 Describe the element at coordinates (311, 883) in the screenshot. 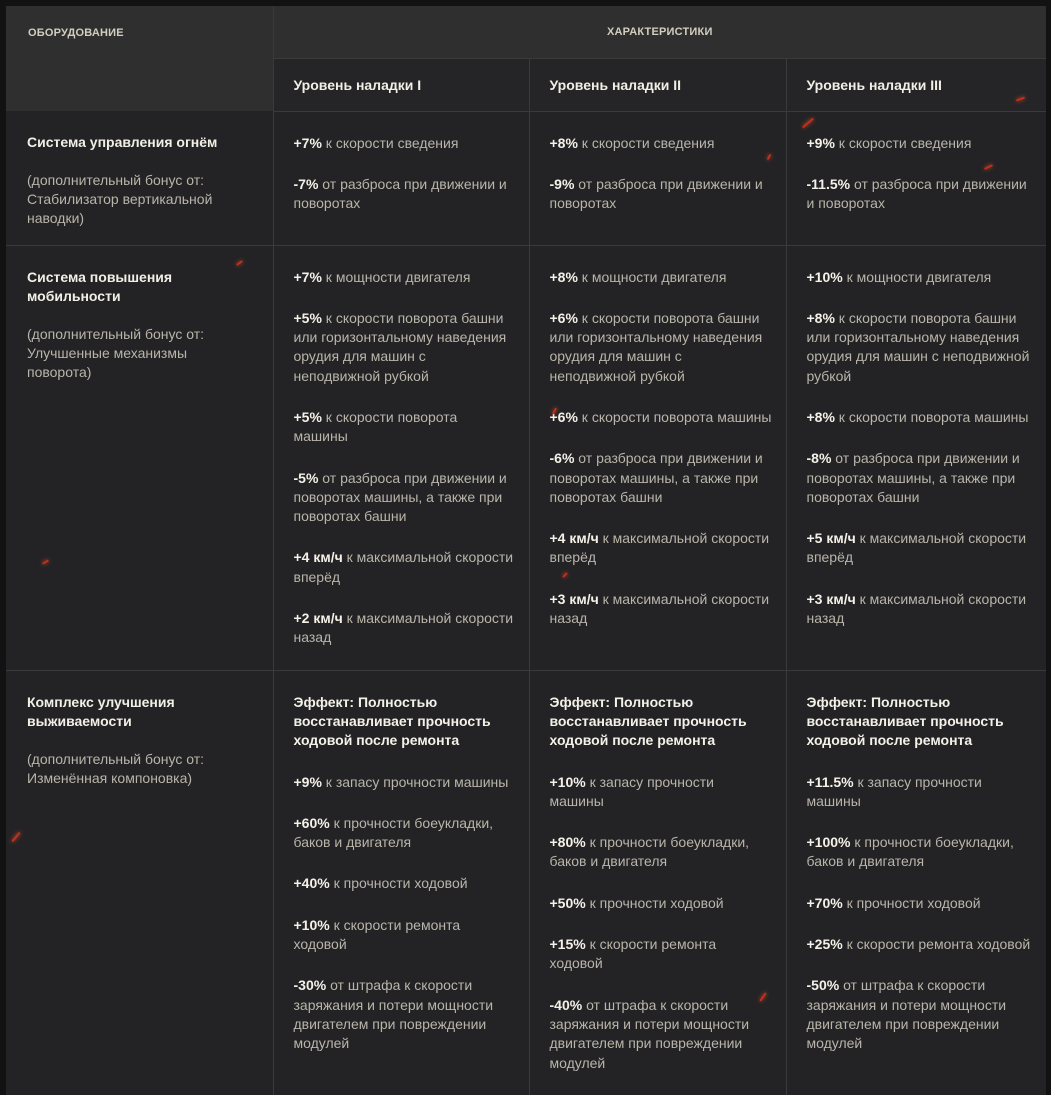

I see `stat-value: +40%` at that location.